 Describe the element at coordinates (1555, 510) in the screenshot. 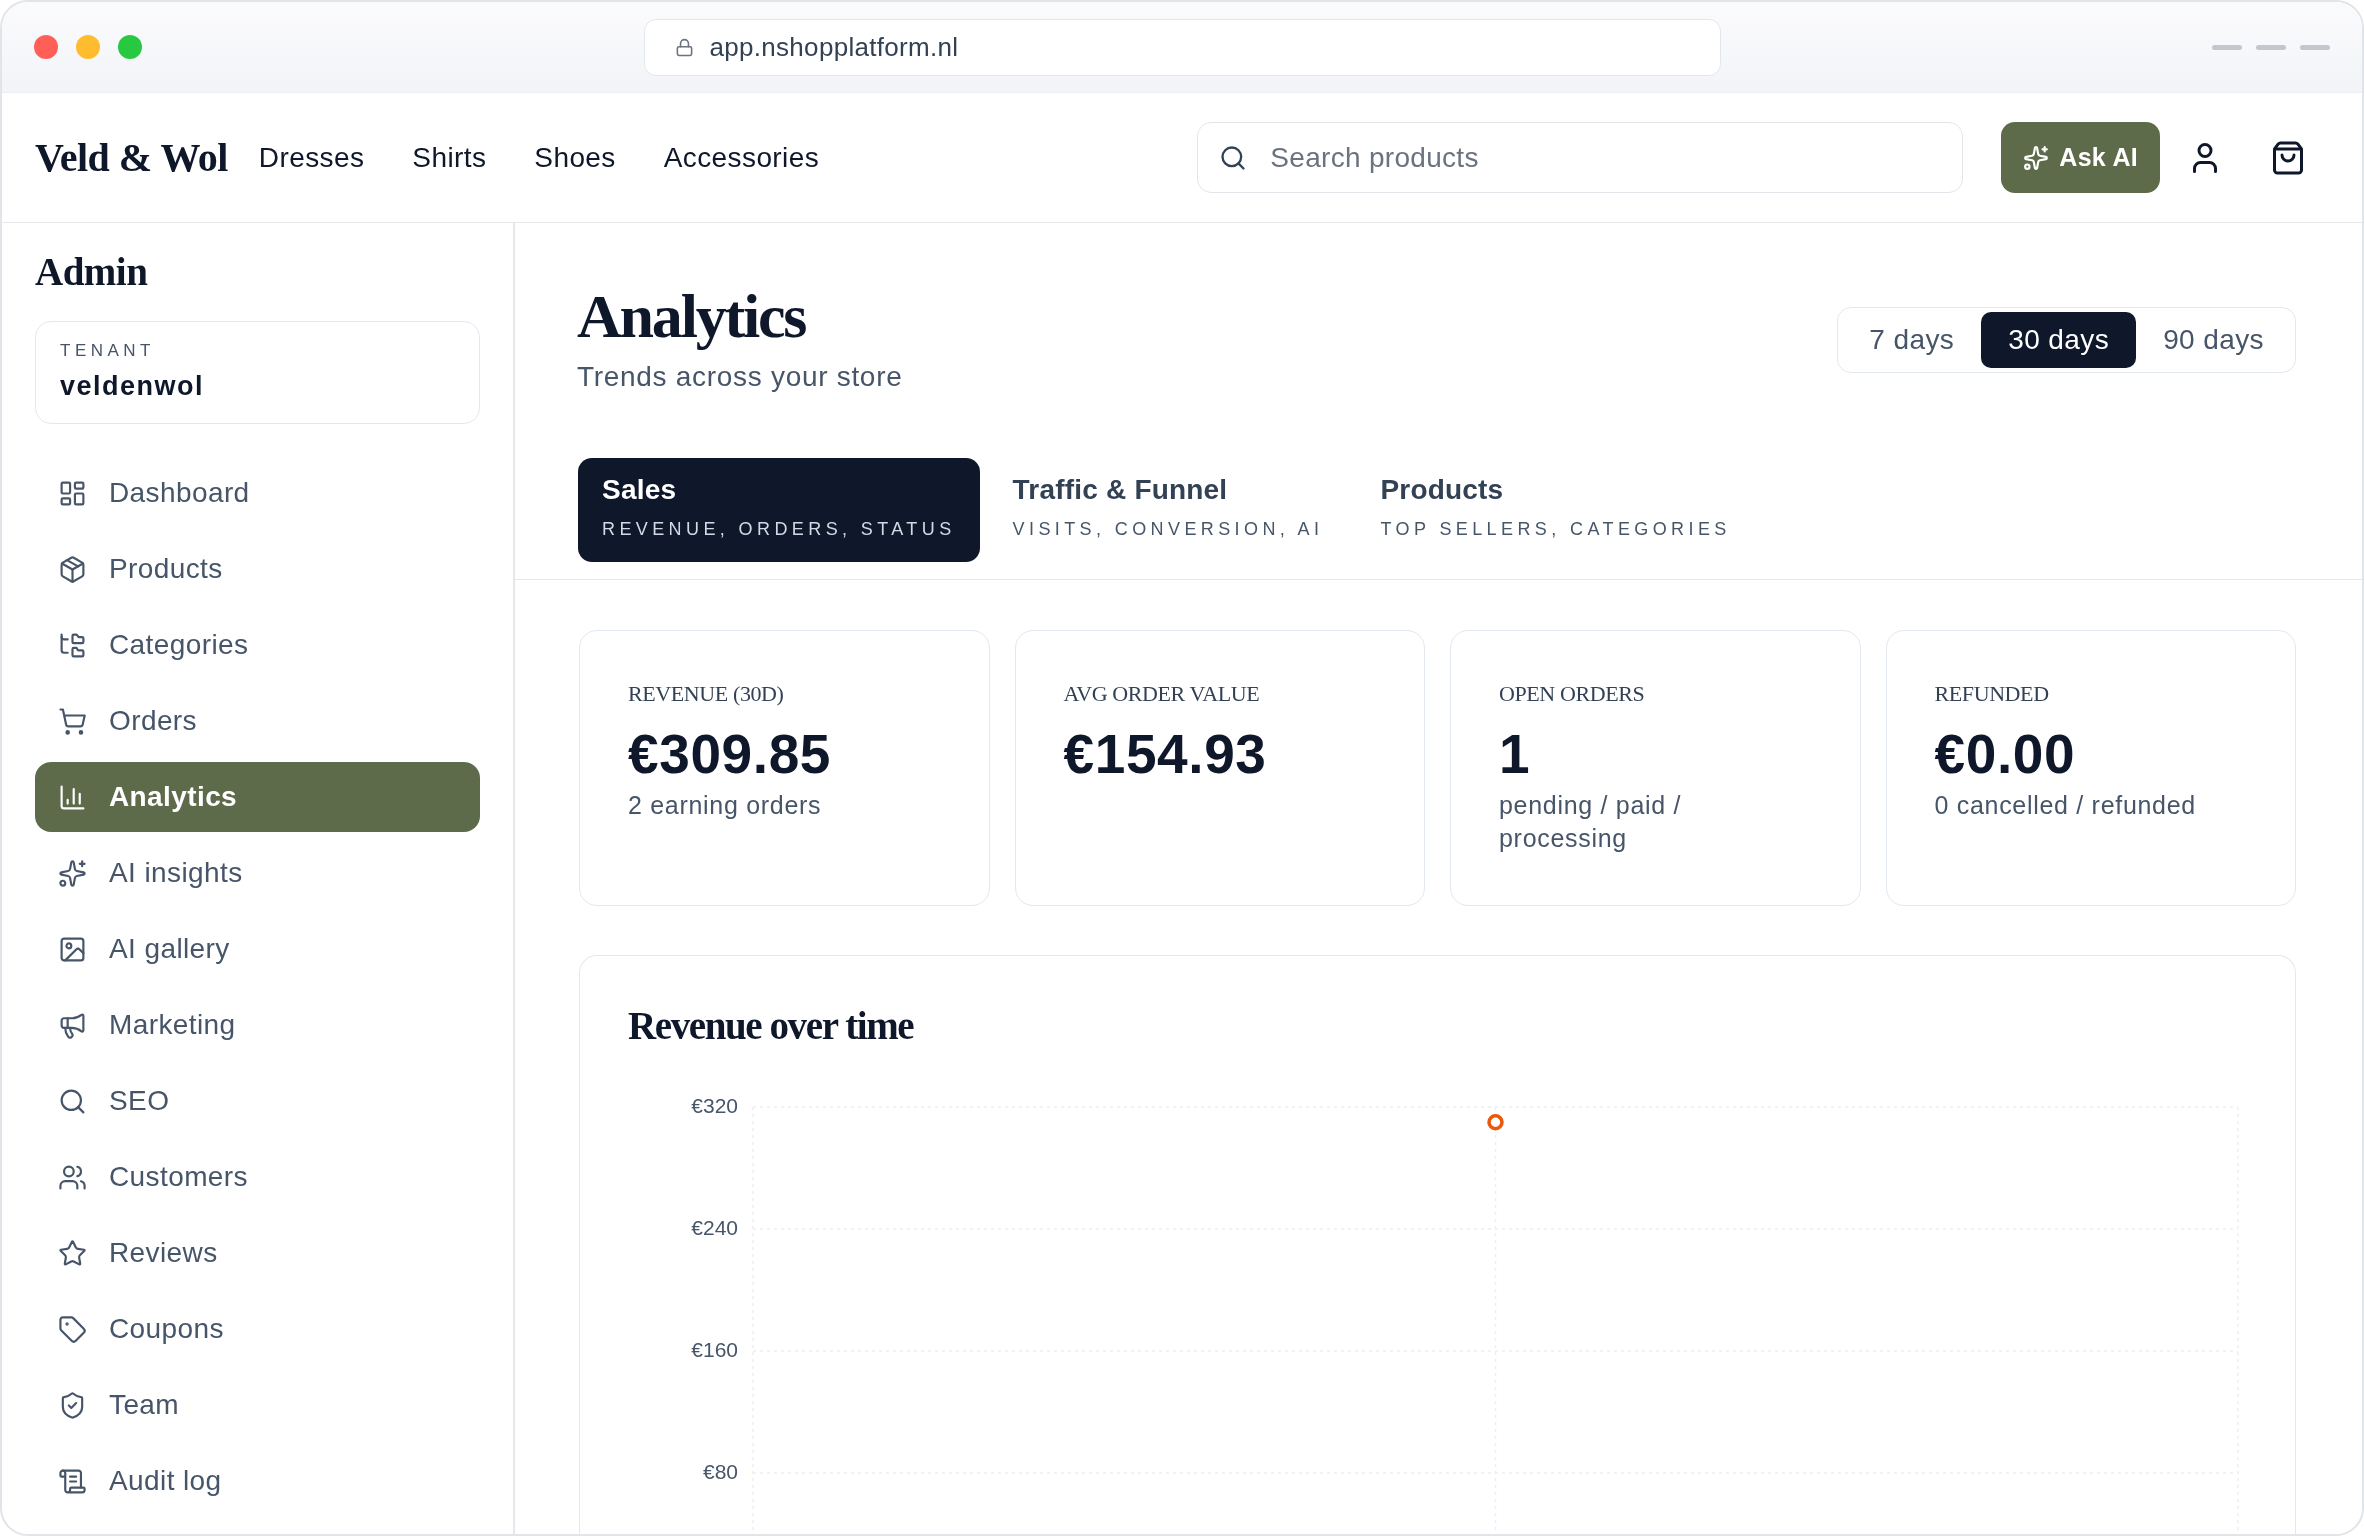

I see `tab: Products TOP SELLERS, CATEGORIES` at that location.